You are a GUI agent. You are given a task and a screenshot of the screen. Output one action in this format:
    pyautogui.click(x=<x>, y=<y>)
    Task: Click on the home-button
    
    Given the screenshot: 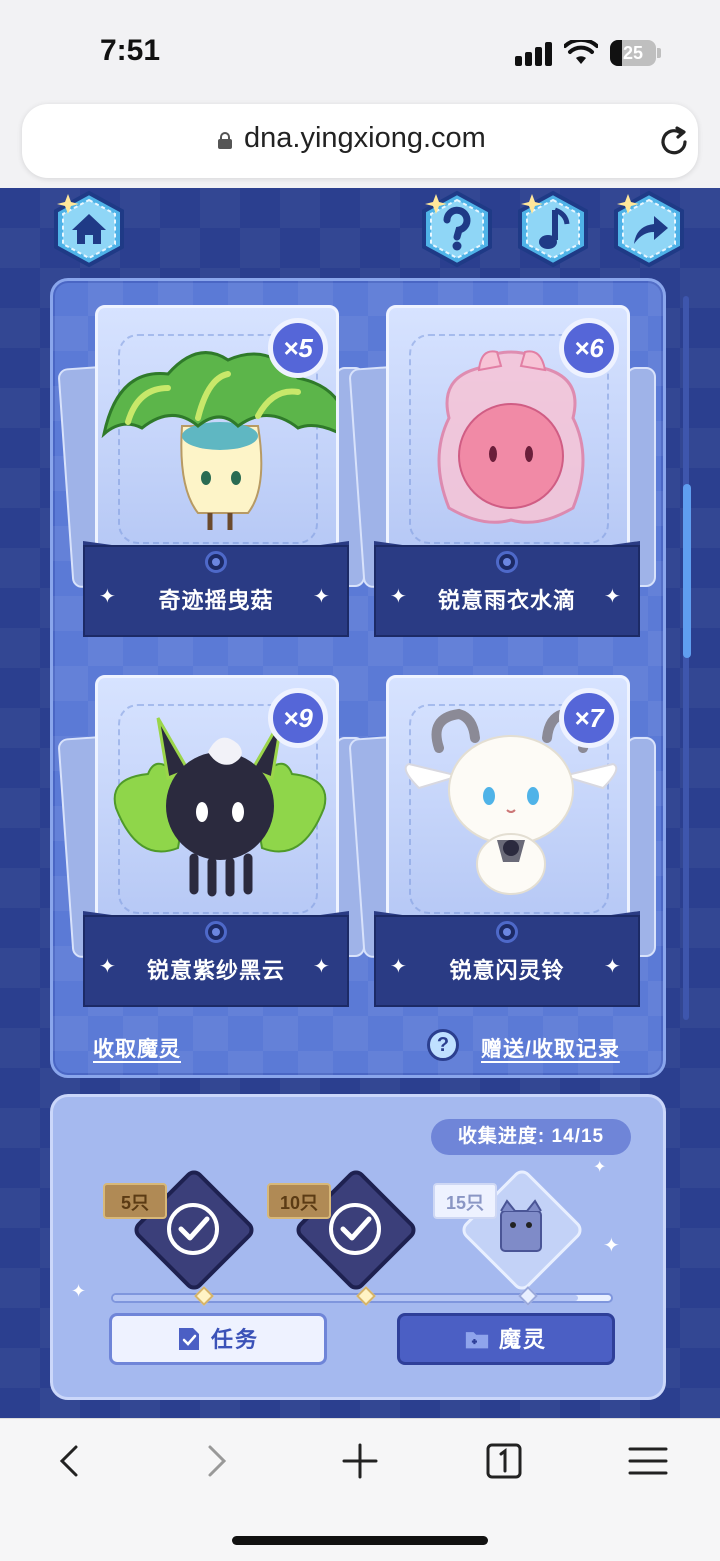 What is the action you would take?
    pyautogui.click(x=89, y=229)
    